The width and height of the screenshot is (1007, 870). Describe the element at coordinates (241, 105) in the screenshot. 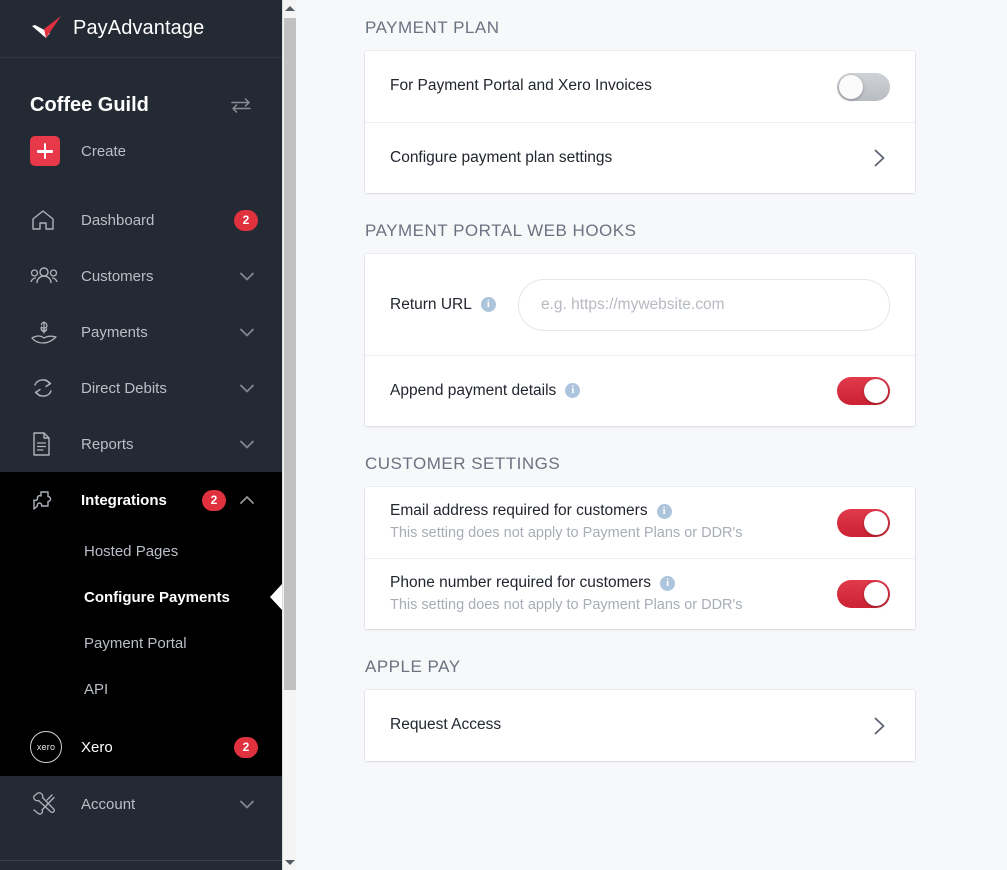

I see `switch-arrows-icon` at that location.